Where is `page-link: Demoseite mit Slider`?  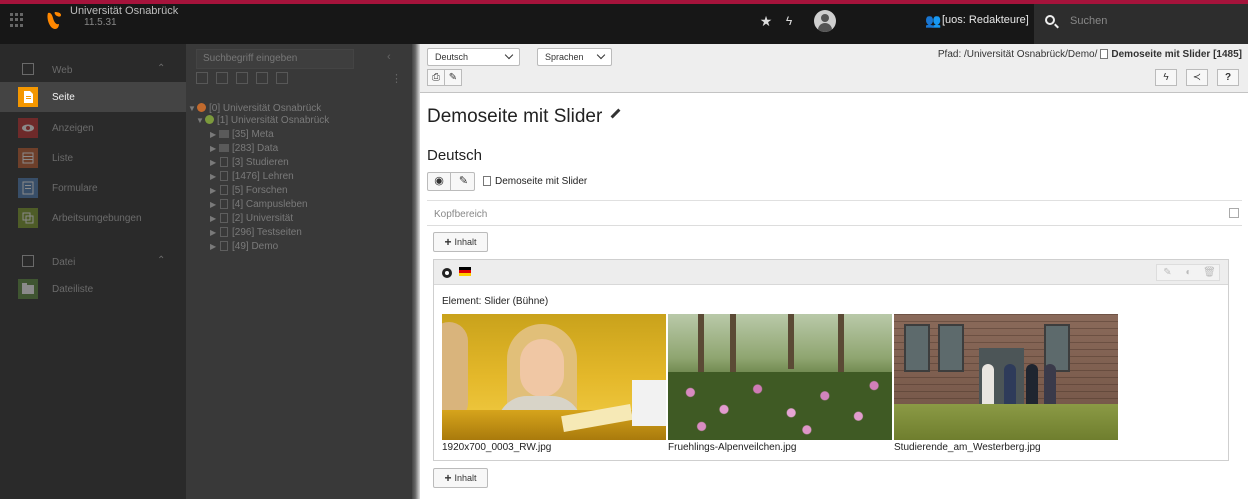
page-link: Demoseite mit Slider is located at coordinates (535, 181).